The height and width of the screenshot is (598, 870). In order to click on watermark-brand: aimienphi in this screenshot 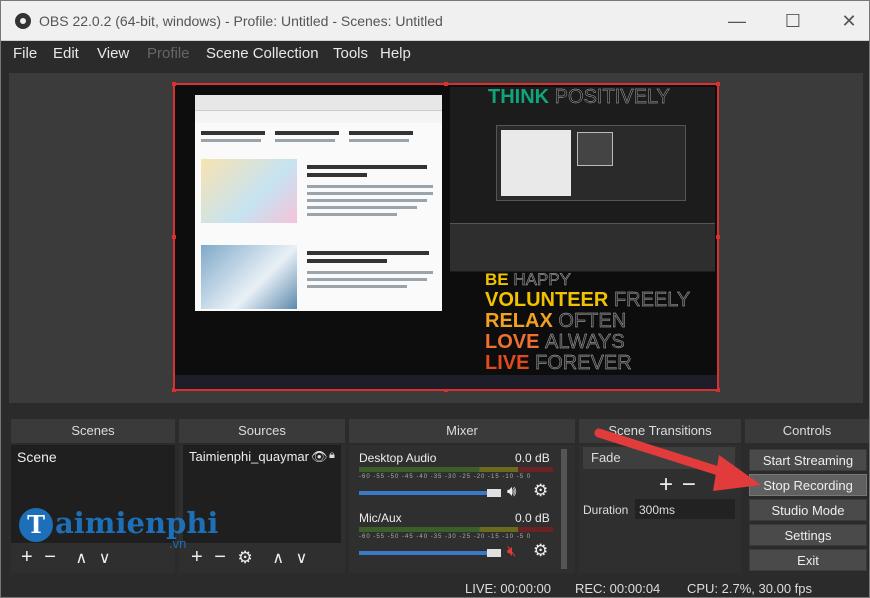, I will do `click(137, 523)`.